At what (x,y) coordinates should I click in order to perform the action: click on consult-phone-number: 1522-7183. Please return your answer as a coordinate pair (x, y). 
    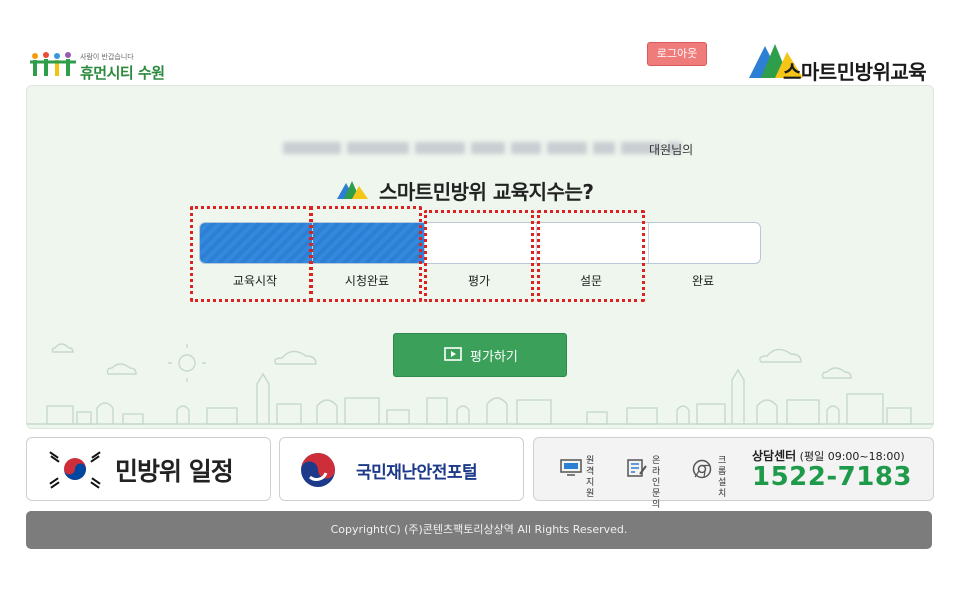
    Looking at the image, I should click on (832, 477).